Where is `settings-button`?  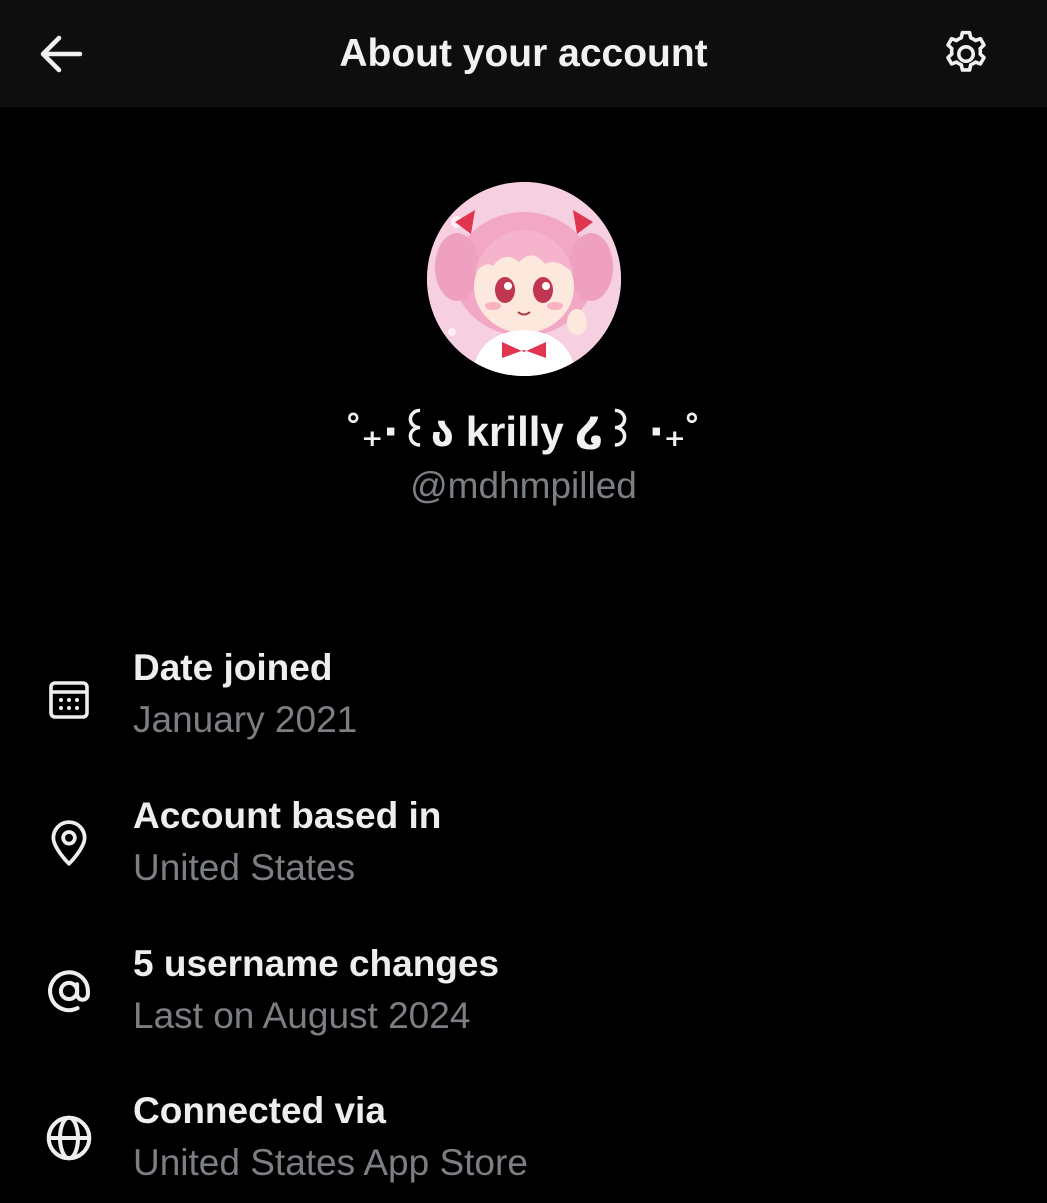
settings-button is located at coordinates (966, 54).